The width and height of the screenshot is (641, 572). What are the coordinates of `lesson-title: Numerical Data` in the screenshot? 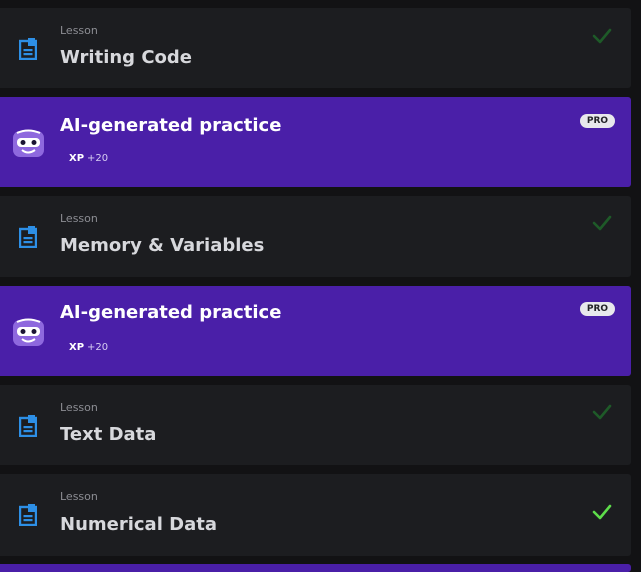 It's located at (138, 524).